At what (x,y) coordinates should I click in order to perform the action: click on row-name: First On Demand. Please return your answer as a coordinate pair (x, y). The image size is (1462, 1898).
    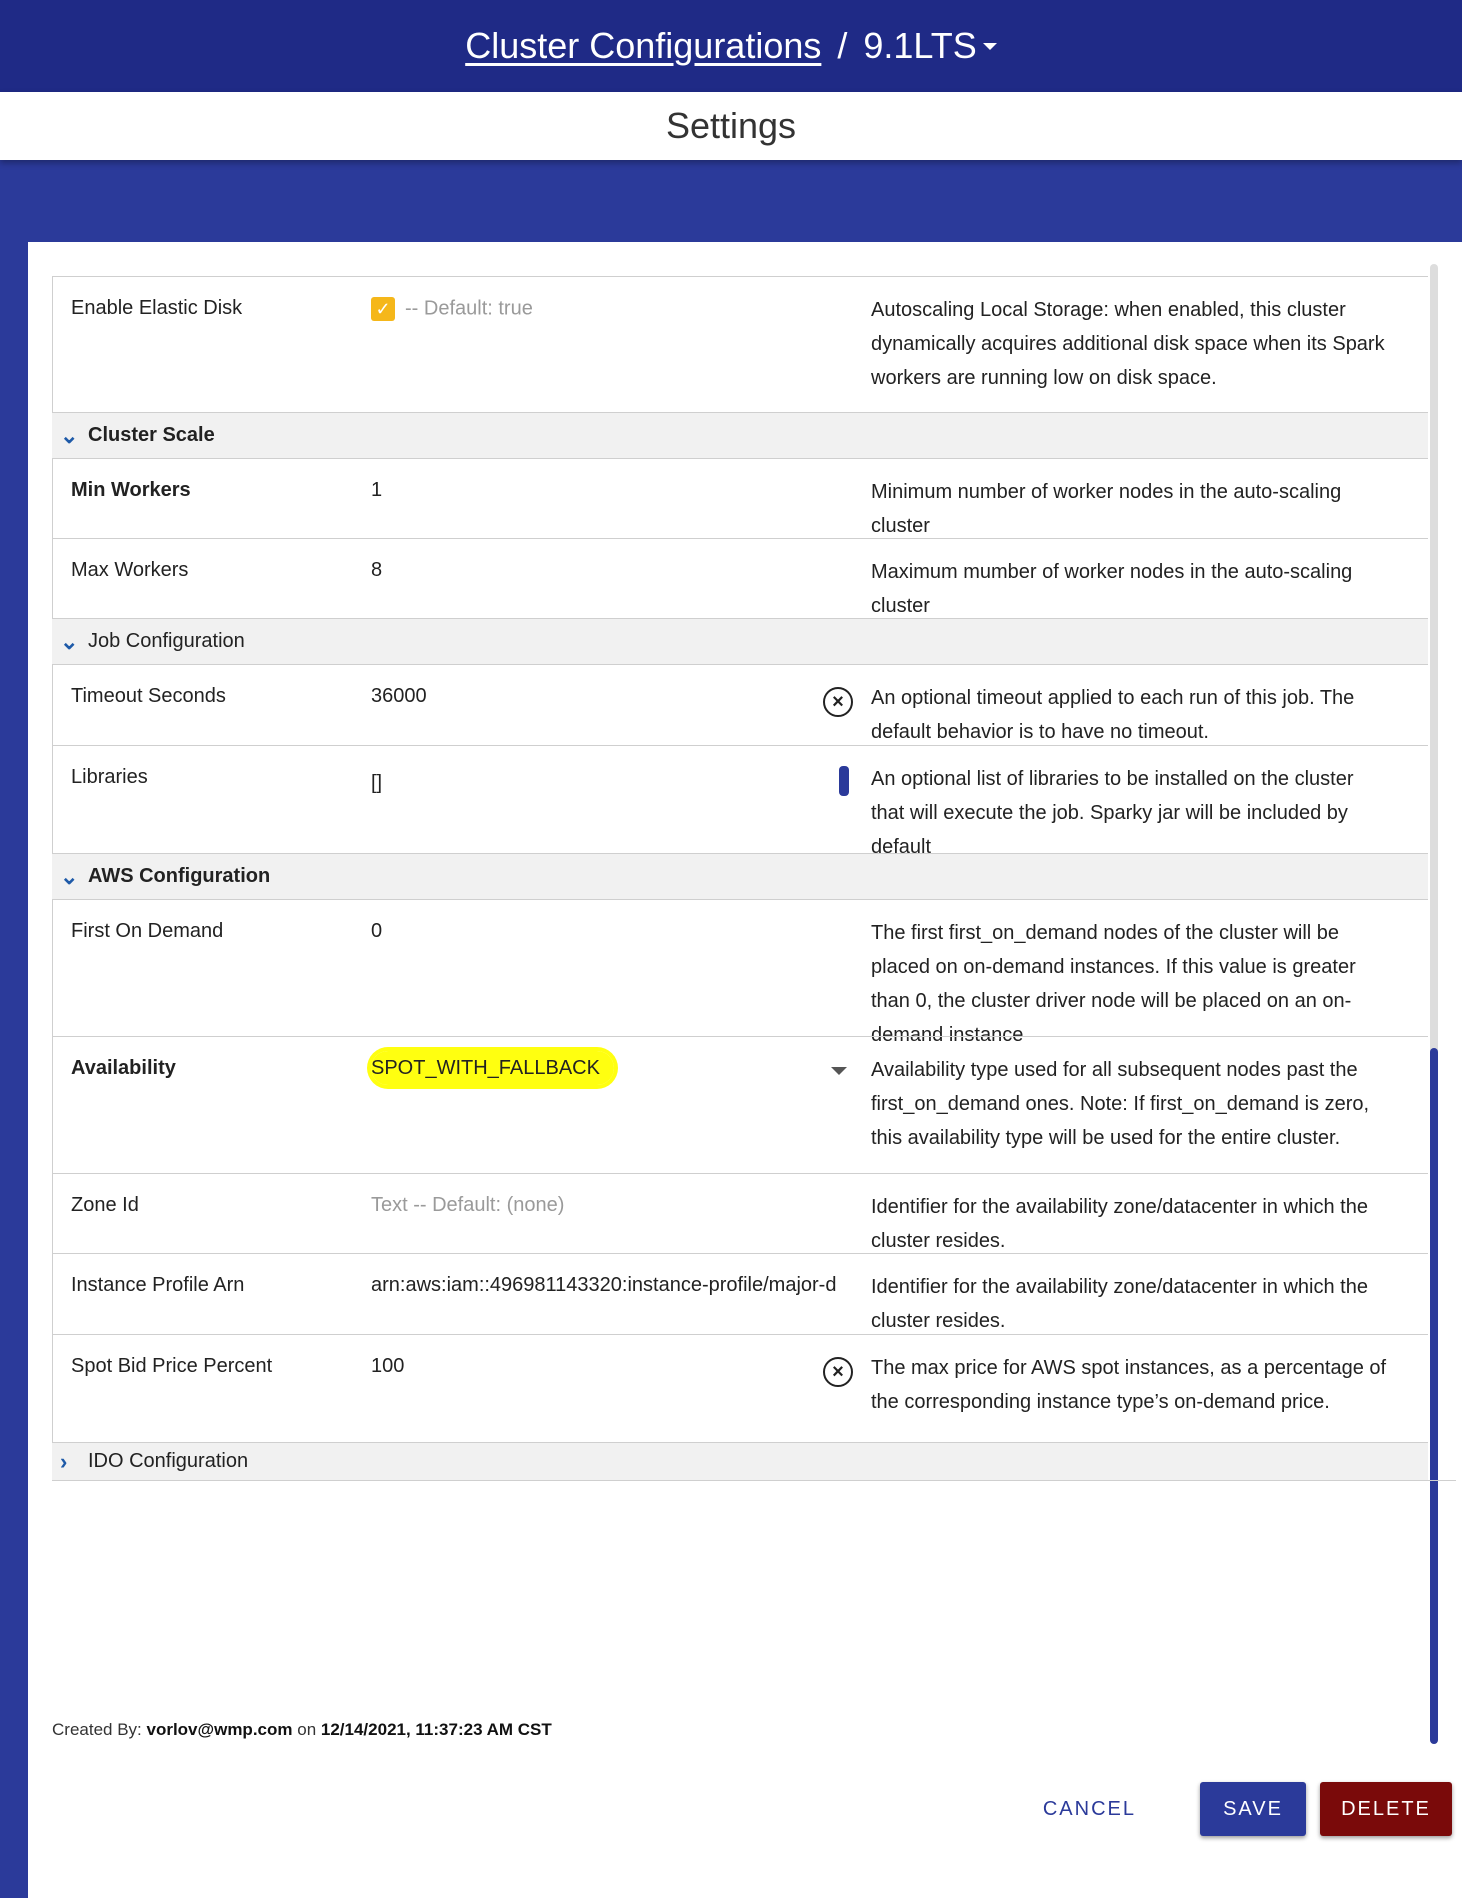
    Looking at the image, I should click on (147, 931).